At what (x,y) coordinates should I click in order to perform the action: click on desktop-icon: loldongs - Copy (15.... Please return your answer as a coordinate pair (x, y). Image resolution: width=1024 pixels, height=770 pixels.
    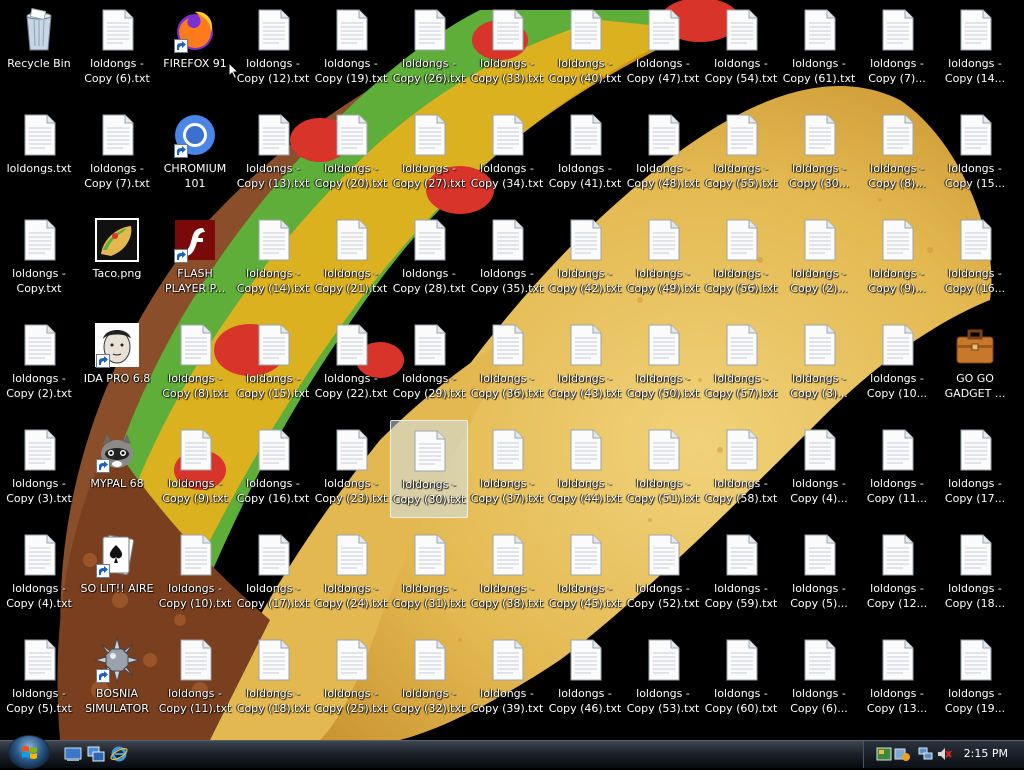
    Looking at the image, I should click on (975, 154).